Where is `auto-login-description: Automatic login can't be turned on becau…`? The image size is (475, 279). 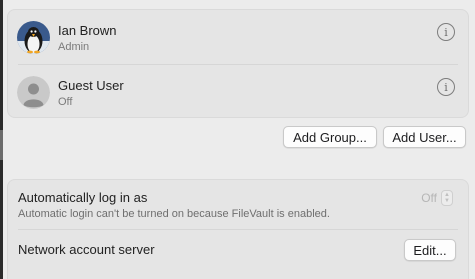
auto-login-description: Automatic login can't be turned on becau… is located at coordinates (174, 214).